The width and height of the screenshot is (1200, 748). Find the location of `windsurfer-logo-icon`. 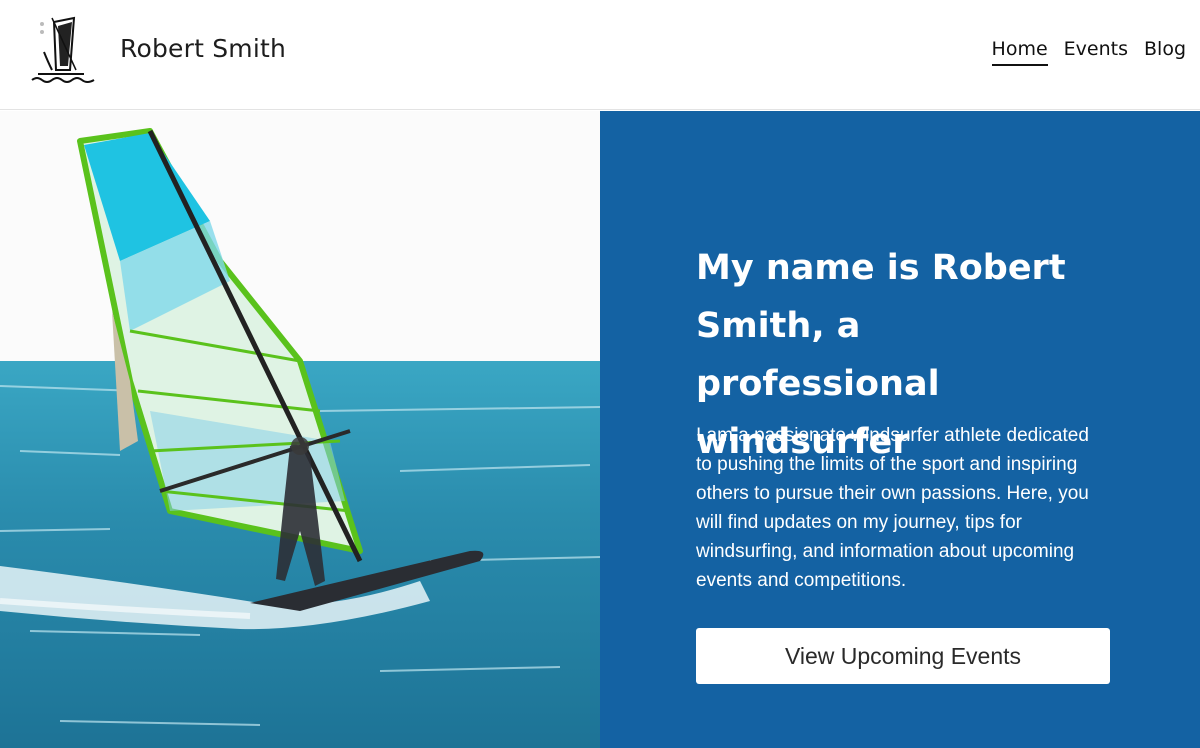

windsurfer-logo-icon is located at coordinates (59, 53).